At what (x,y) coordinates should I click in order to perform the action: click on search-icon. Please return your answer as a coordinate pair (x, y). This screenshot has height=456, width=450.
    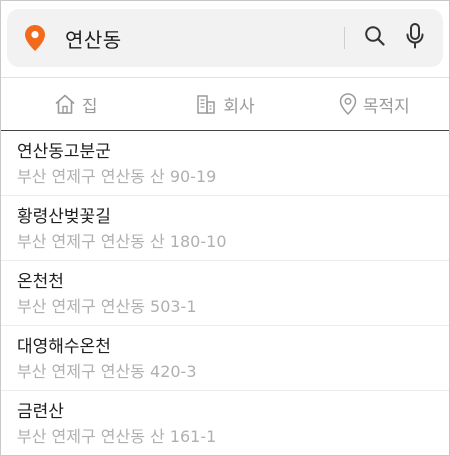
    Looking at the image, I should click on (375, 38).